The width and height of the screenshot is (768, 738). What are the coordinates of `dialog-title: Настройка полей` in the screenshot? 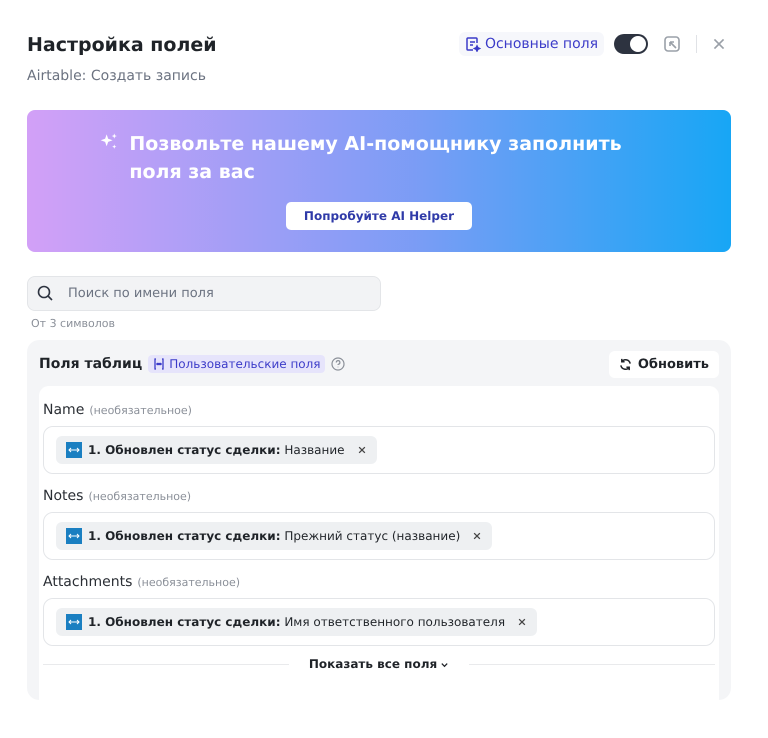 It's located at (122, 45).